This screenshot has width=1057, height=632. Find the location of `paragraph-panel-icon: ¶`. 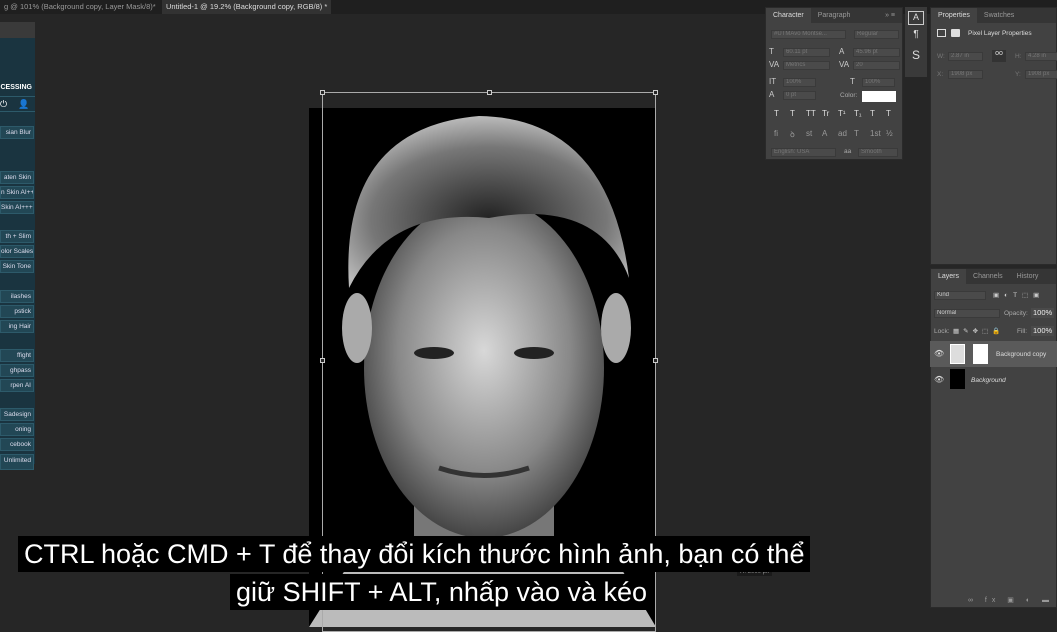

paragraph-panel-icon: ¶ is located at coordinates (916, 34).